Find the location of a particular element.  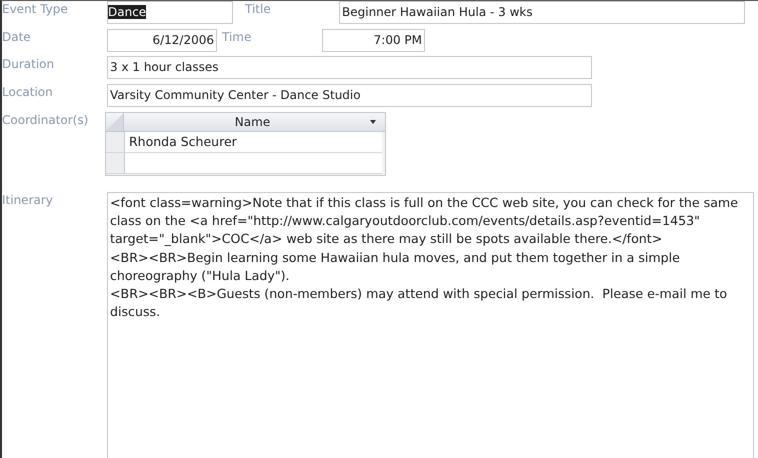

field-label: Event Type is located at coordinates (35, 8).